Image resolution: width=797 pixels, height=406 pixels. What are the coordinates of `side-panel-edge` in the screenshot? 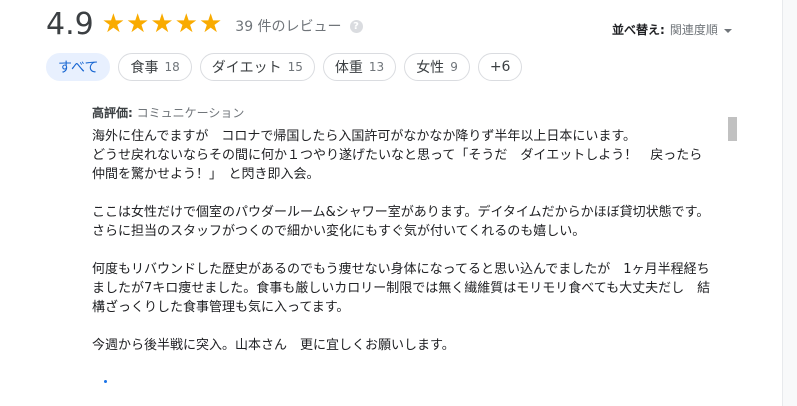 It's located at (790, 203).